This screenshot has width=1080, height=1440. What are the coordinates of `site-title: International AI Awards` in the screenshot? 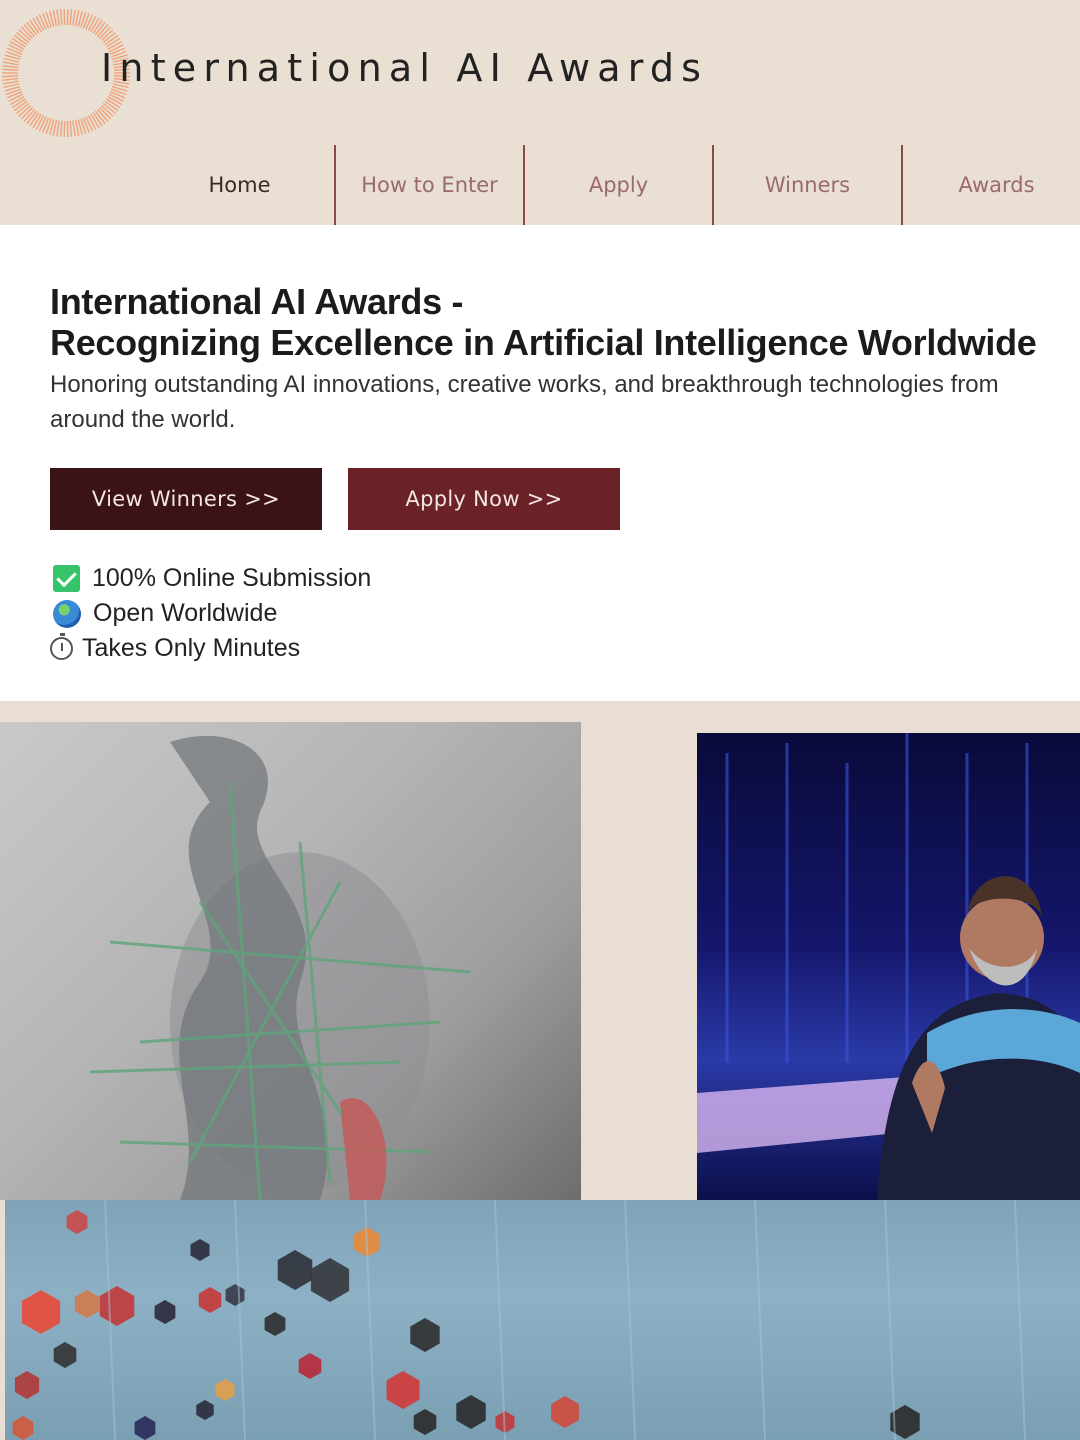 It's located at (404, 68).